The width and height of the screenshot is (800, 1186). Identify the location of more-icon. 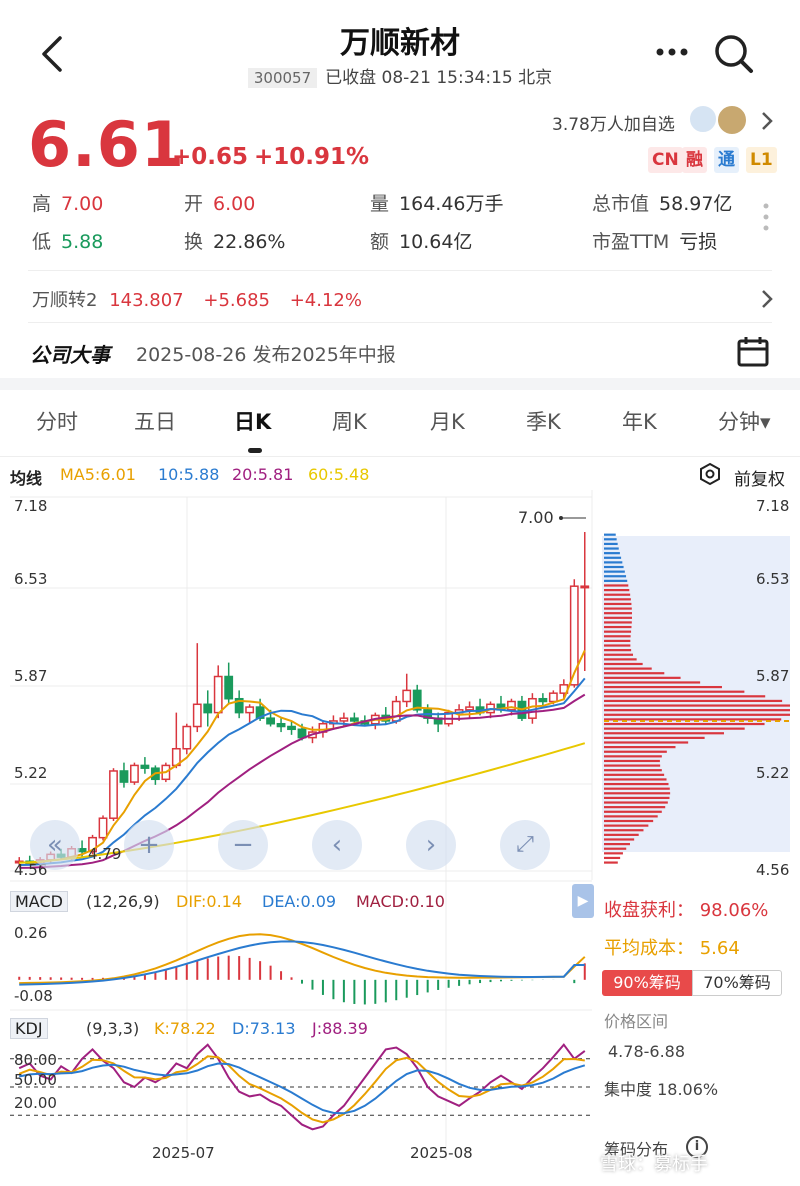
(672, 52).